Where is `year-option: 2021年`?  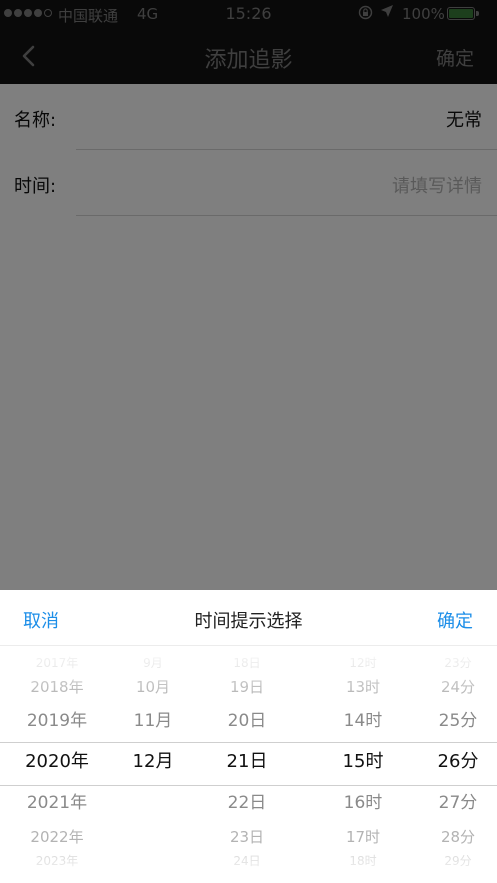 year-option: 2021年 is located at coordinates (57, 803).